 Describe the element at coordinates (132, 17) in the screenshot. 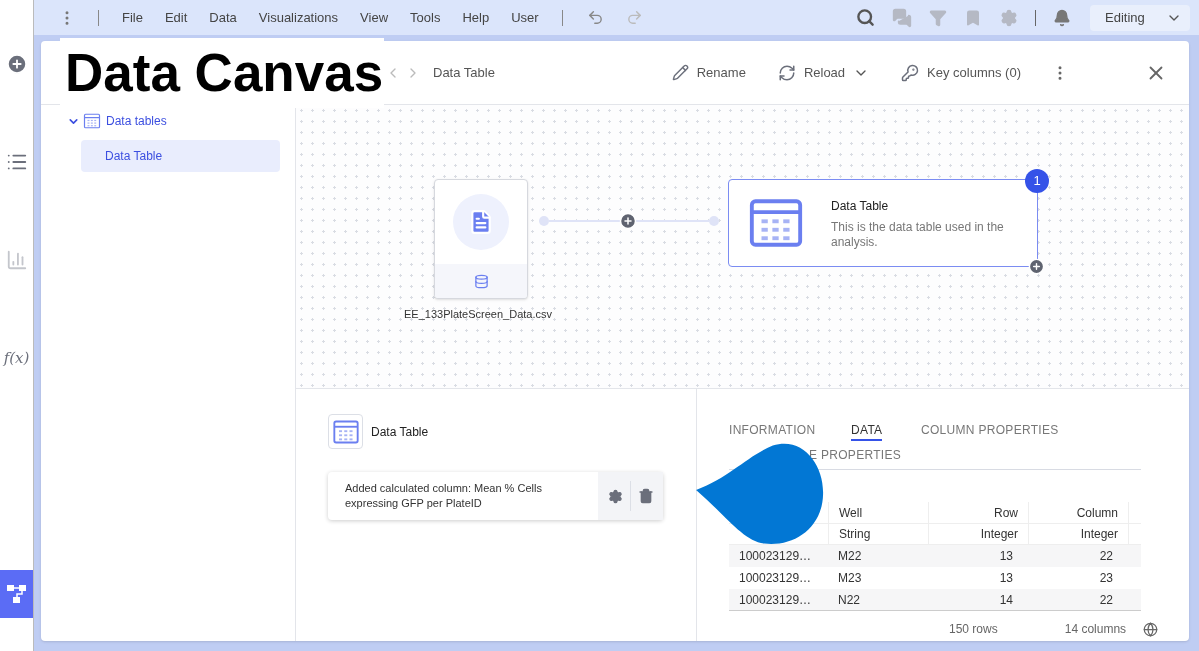

I see `menu-item: File` at that location.